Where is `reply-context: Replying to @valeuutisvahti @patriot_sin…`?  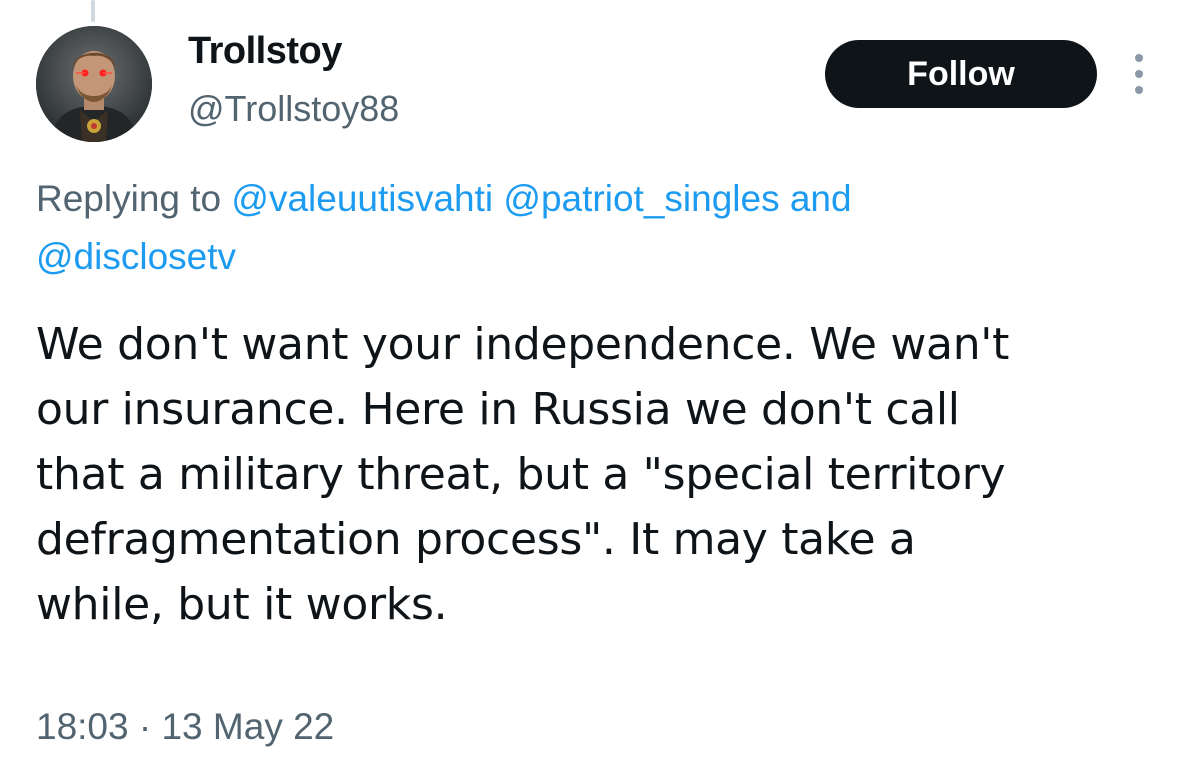 reply-context: Replying to @valeuutisvahti @patriot_sin… is located at coordinates (596, 228).